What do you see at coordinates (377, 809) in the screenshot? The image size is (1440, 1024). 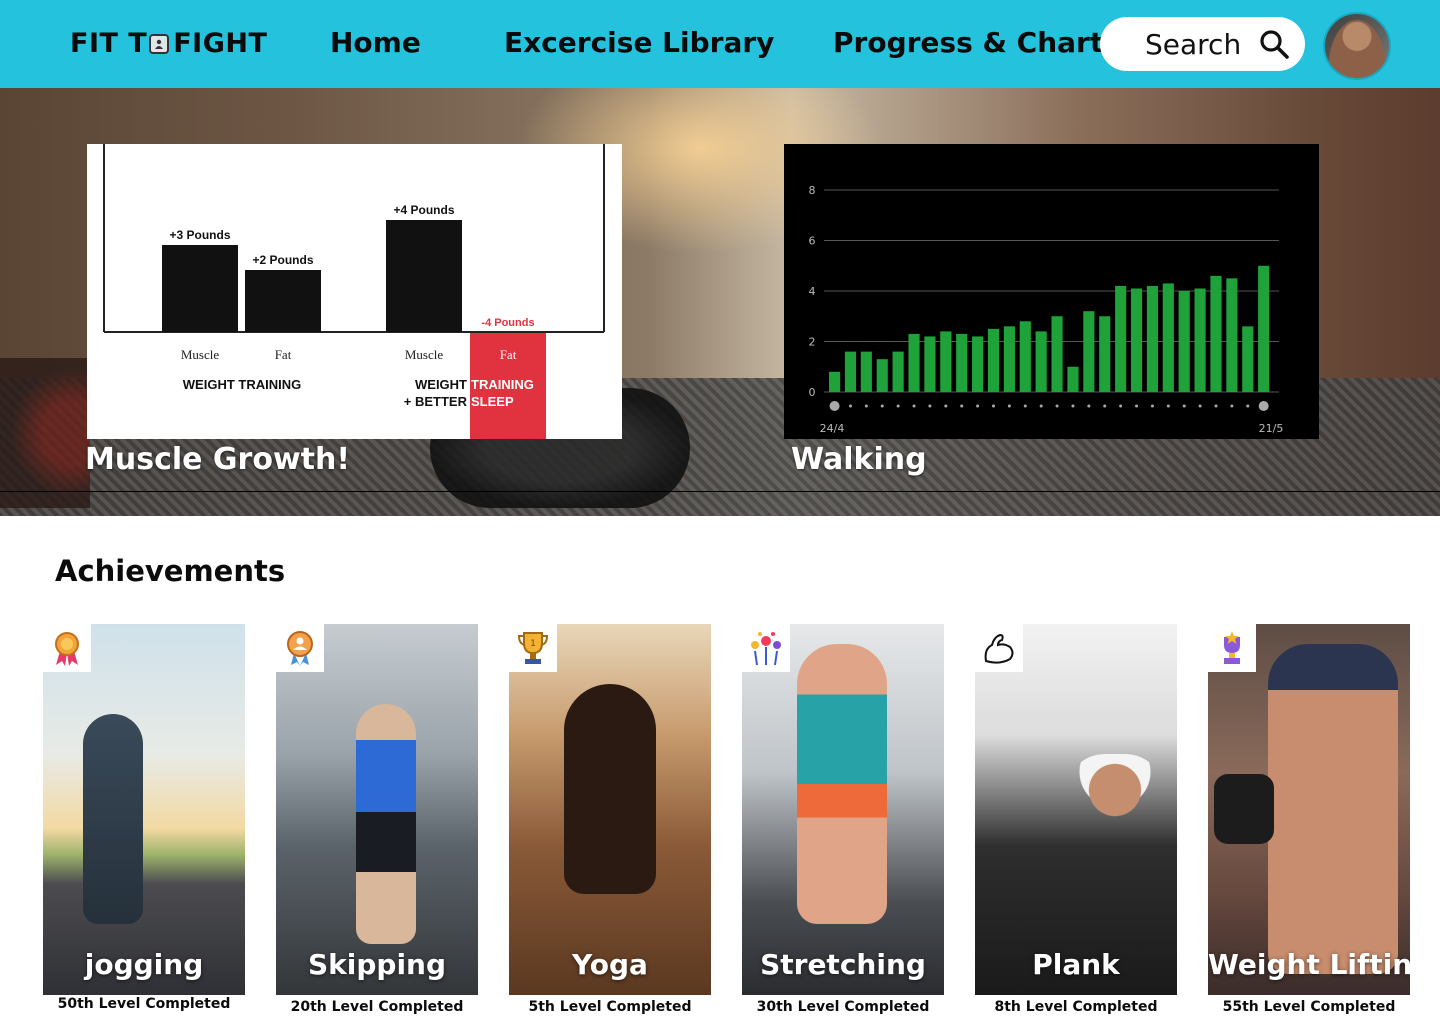 I see `achievement-card-skipping: Skipping` at bounding box center [377, 809].